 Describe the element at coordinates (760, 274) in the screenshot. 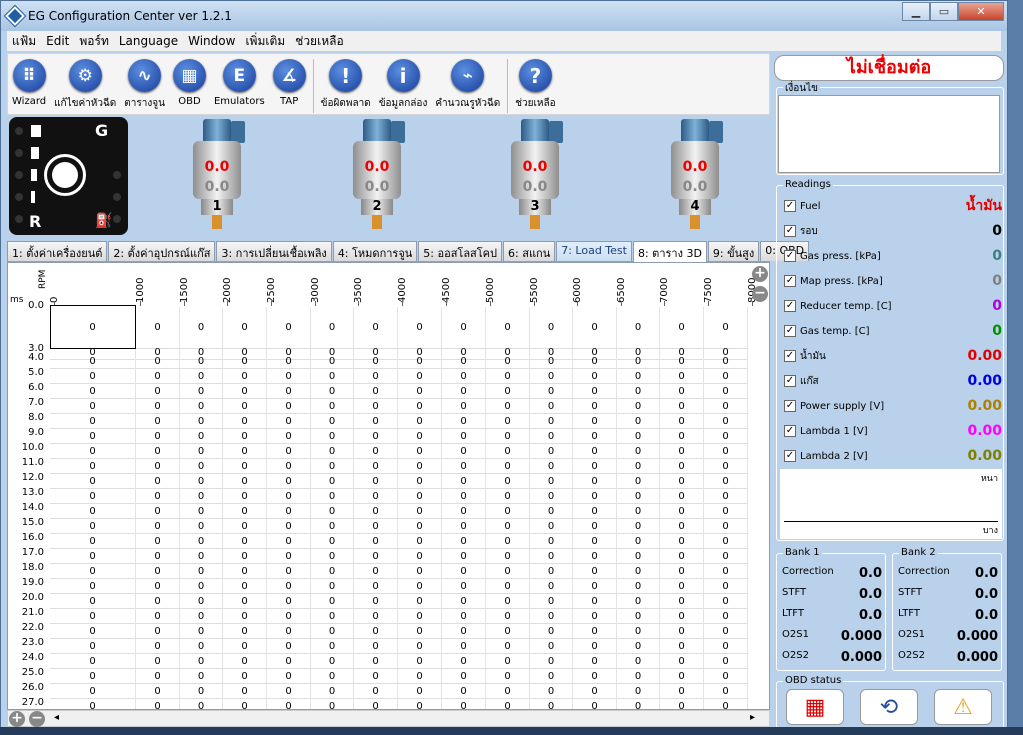

I see `zoom-in-column-button: +` at that location.